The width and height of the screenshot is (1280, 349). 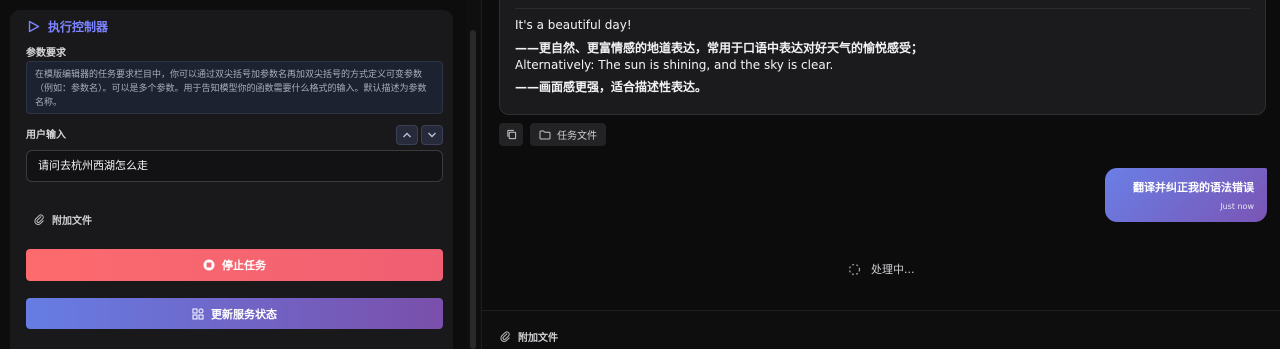 I want to click on task-file-button: 任务文件, so click(x=568, y=134).